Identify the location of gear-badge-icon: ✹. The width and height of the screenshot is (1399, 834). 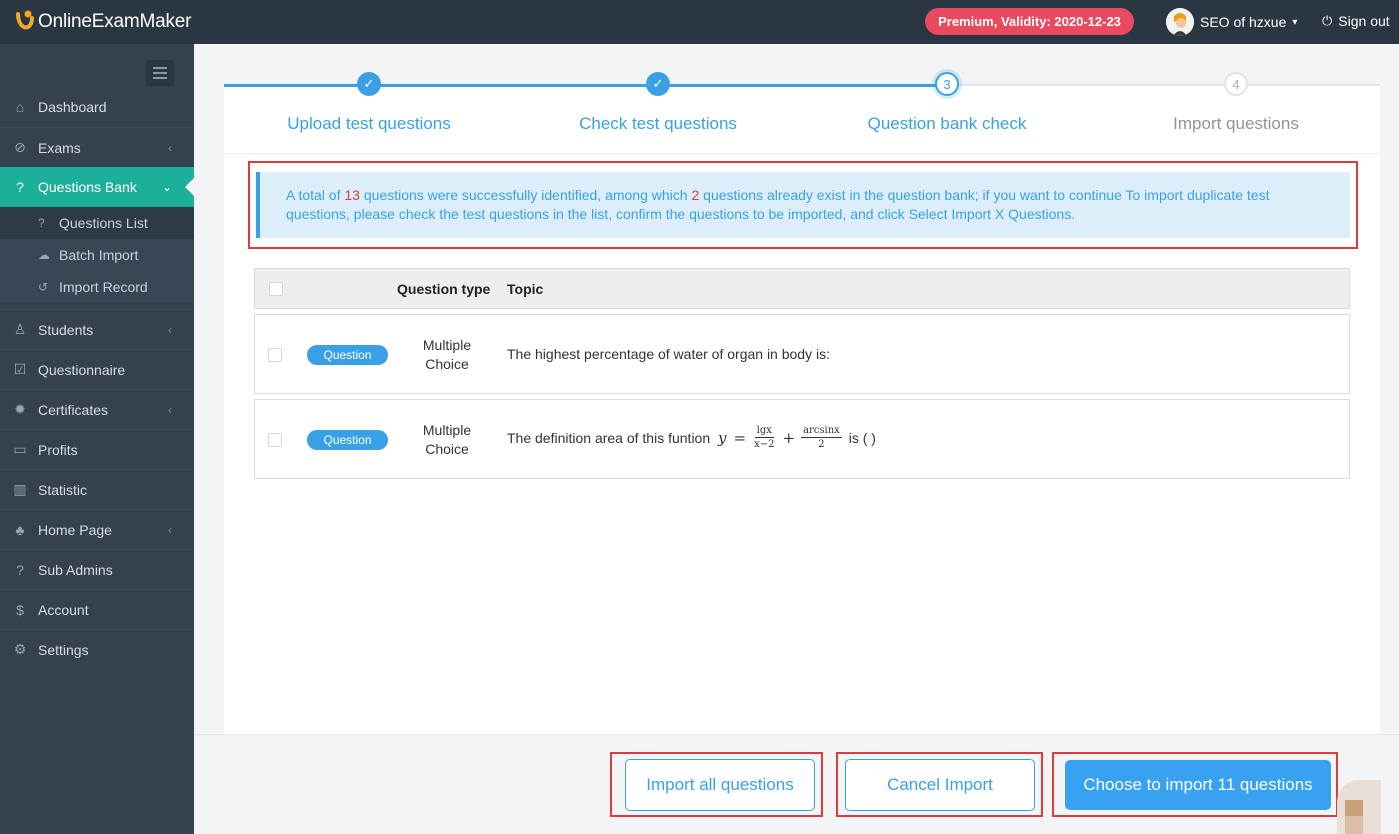
(20, 409).